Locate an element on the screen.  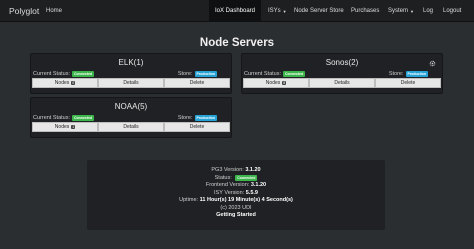
status-line: Status: Connected is located at coordinates (236, 177).